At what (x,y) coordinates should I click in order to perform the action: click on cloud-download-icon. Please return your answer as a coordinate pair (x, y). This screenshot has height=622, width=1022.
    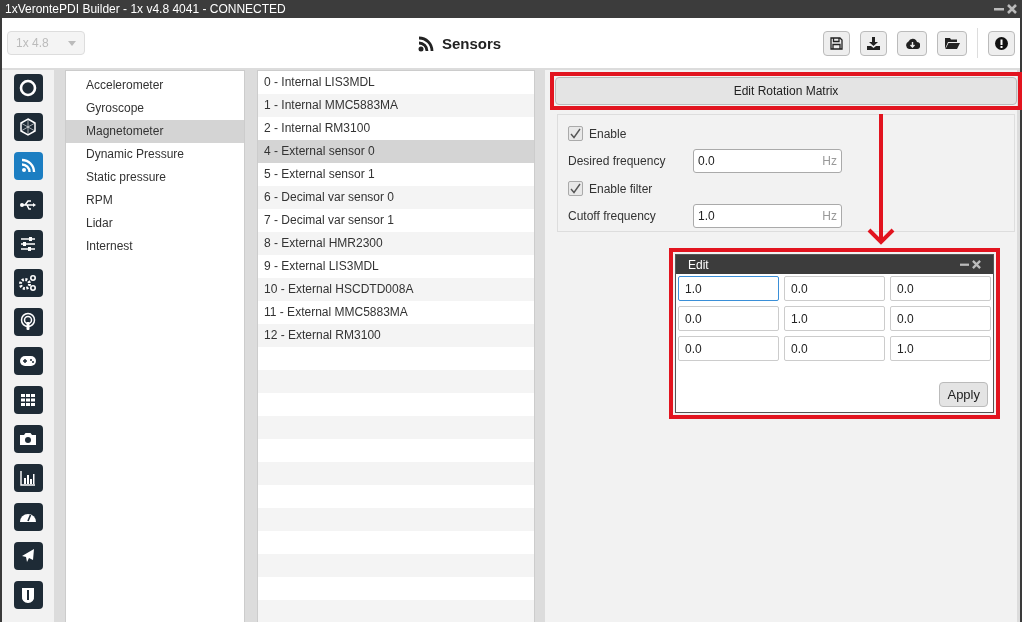
    Looking at the image, I should click on (912, 43).